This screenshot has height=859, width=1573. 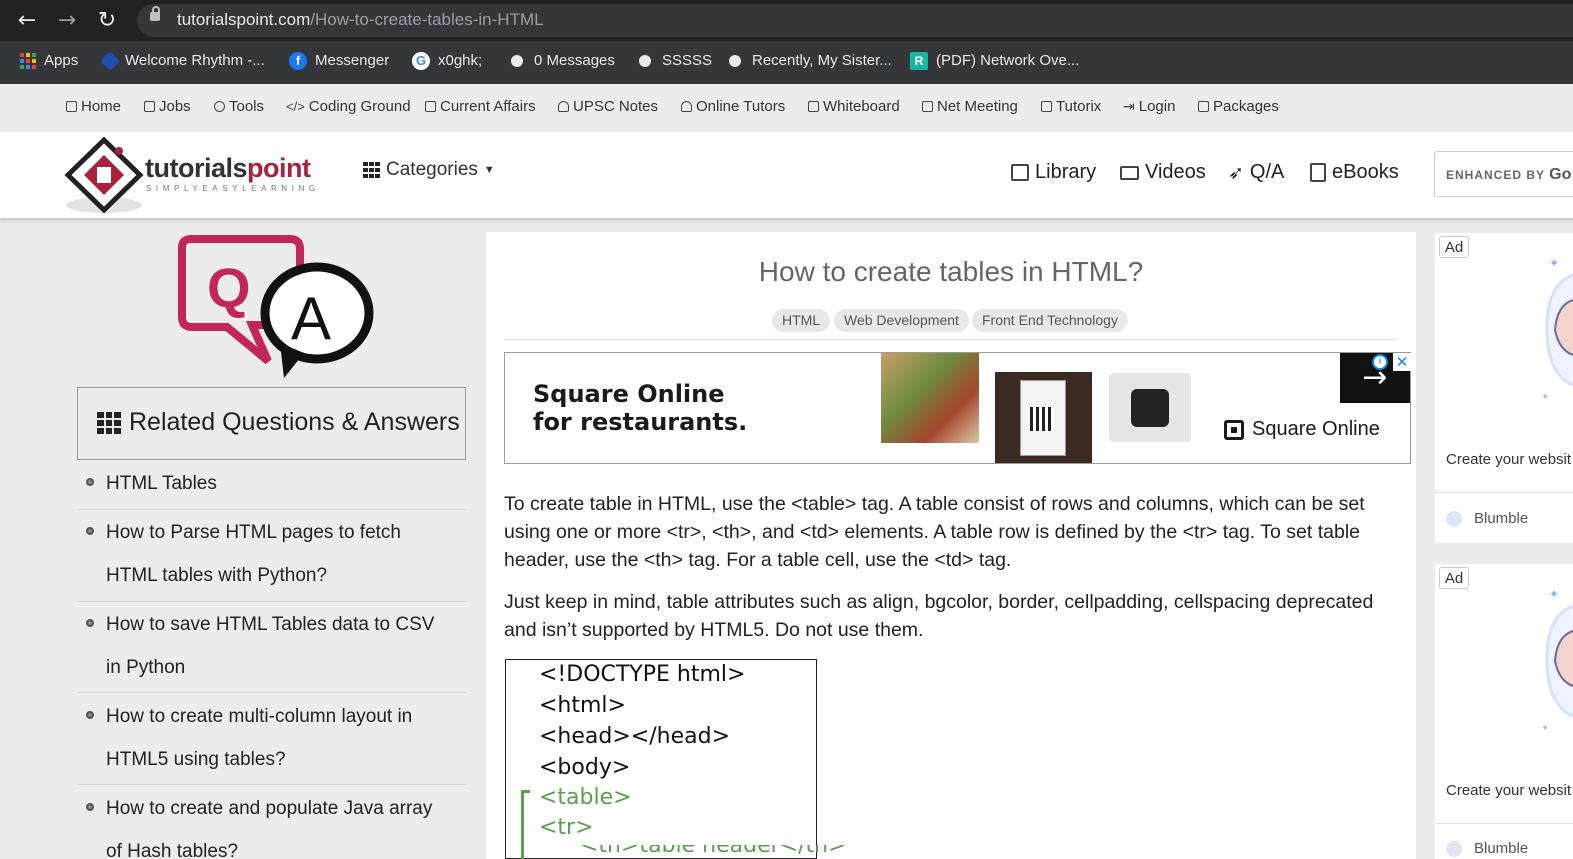 What do you see at coordinates (1454, 848) in the screenshot?
I see `blumble-logo-icon` at bounding box center [1454, 848].